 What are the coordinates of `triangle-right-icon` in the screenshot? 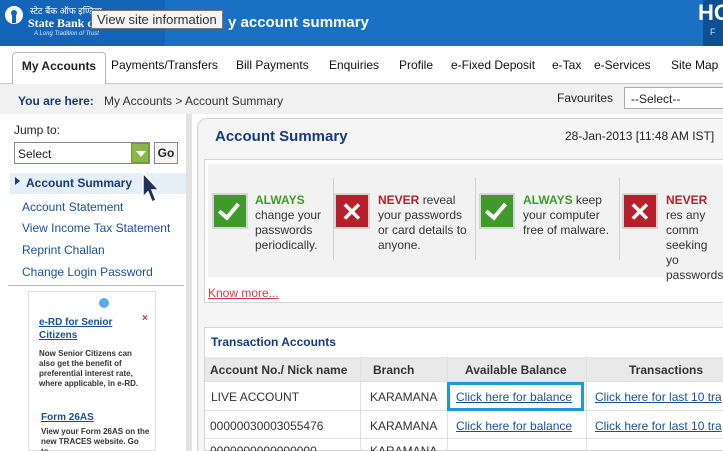 It's located at (17, 181).